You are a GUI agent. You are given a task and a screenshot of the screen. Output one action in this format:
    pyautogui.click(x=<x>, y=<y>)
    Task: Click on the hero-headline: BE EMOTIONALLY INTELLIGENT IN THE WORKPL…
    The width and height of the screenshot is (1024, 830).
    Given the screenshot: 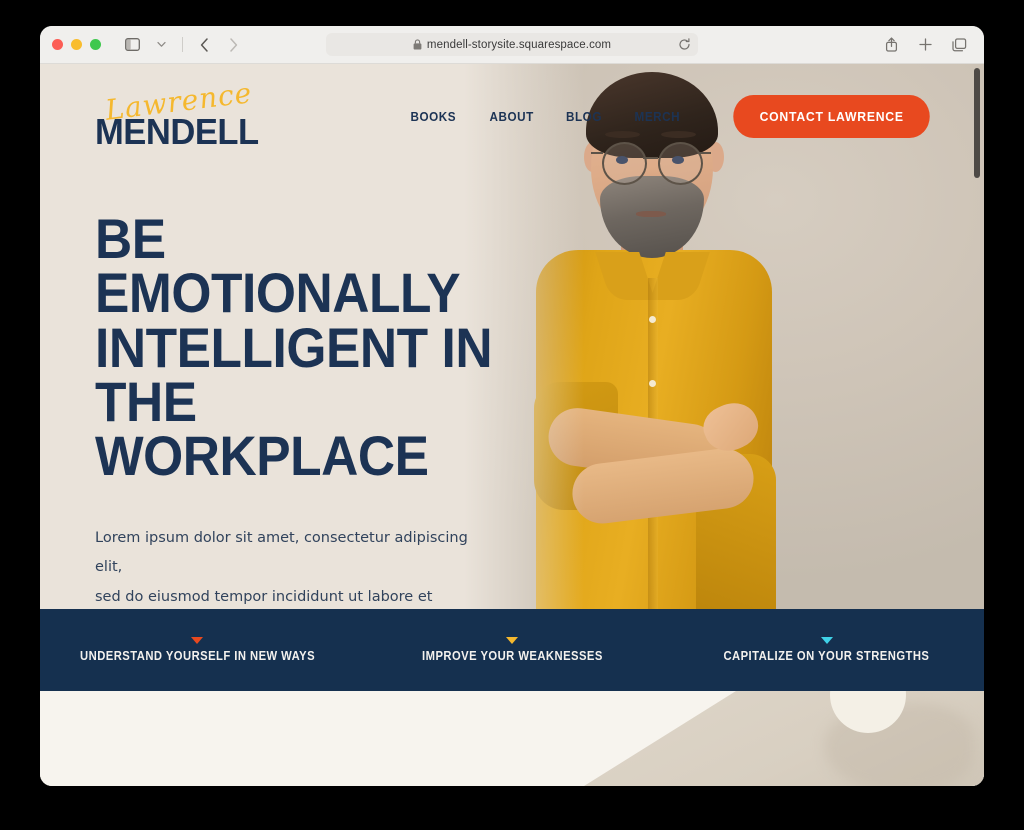 What is the action you would take?
    pyautogui.click(x=294, y=347)
    